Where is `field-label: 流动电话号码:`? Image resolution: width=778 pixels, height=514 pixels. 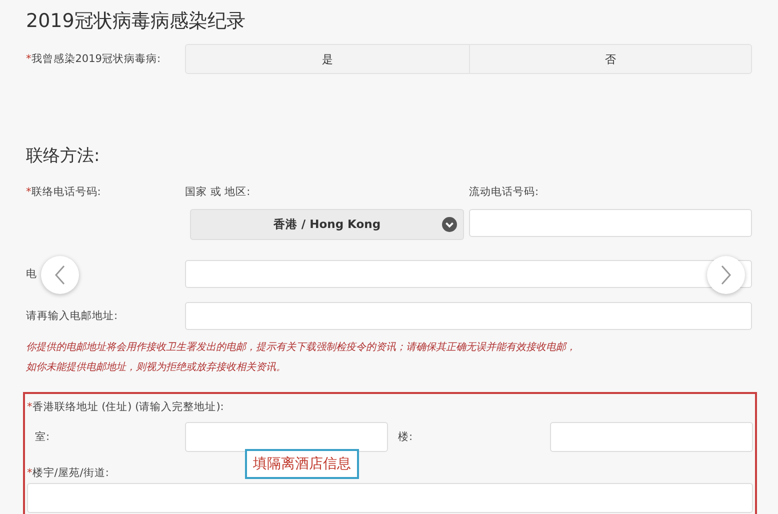 field-label: 流动电话号码: is located at coordinates (504, 192).